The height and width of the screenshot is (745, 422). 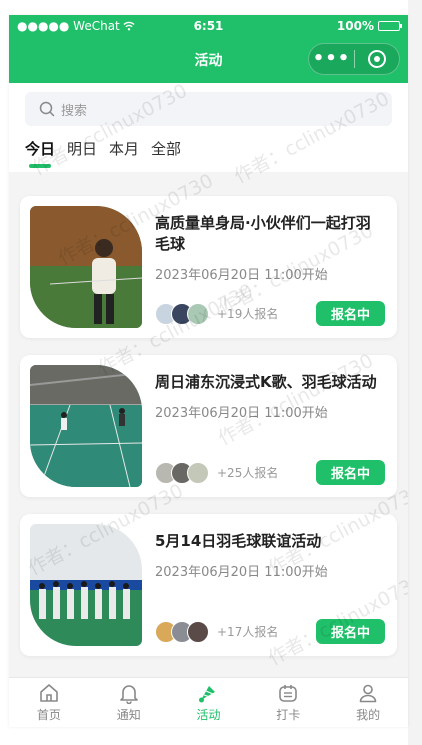 What do you see at coordinates (266, 382) in the screenshot?
I see `event-title: 周日浦东沉浸式K歌、羽毛球活动` at bounding box center [266, 382].